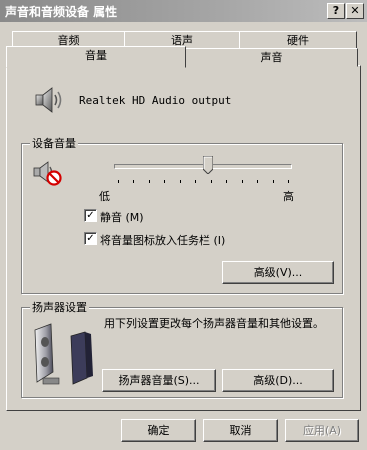 The image size is (367, 450). I want to click on speaker-settings-label: 扬声器设置, so click(59, 307).